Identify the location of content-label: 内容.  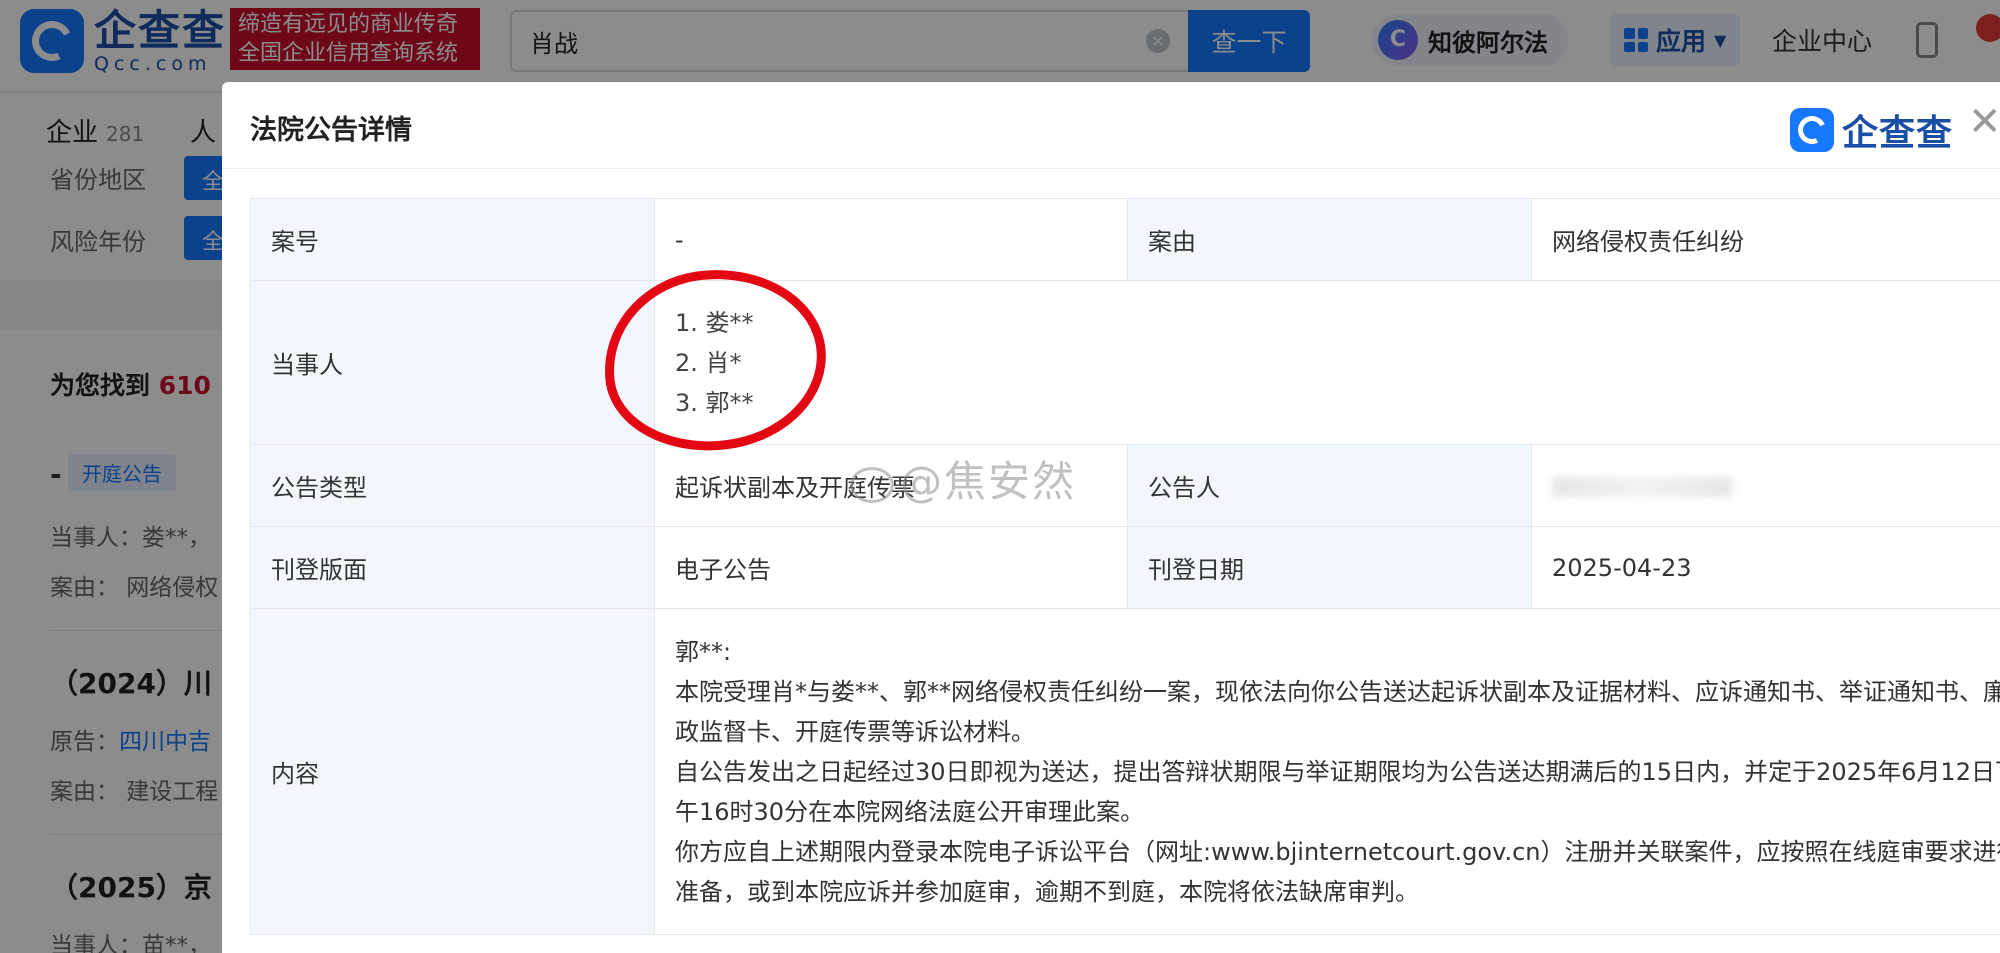
(452, 771).